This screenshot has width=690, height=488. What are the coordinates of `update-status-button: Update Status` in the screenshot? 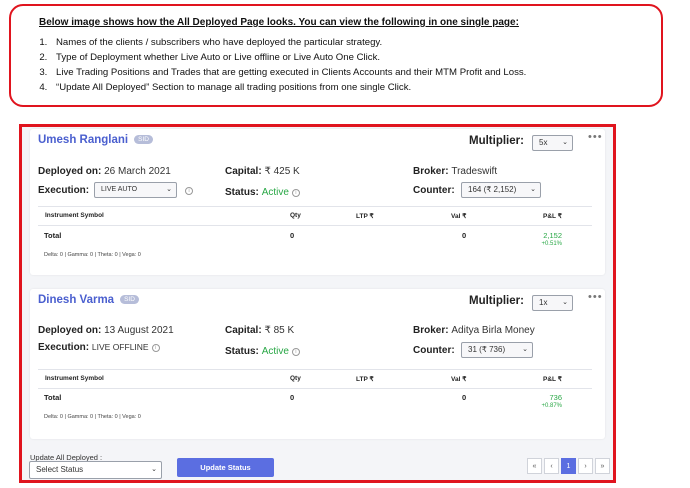 It's located at (225, 467).